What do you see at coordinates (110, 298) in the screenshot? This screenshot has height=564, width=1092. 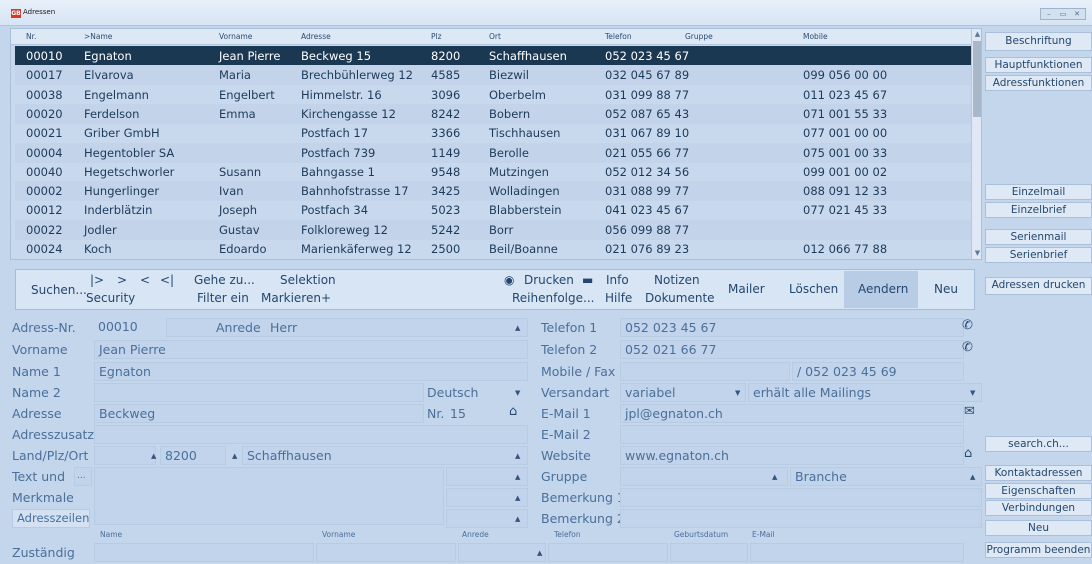 I see `security-button: Security` at bounding box center [110, 298].